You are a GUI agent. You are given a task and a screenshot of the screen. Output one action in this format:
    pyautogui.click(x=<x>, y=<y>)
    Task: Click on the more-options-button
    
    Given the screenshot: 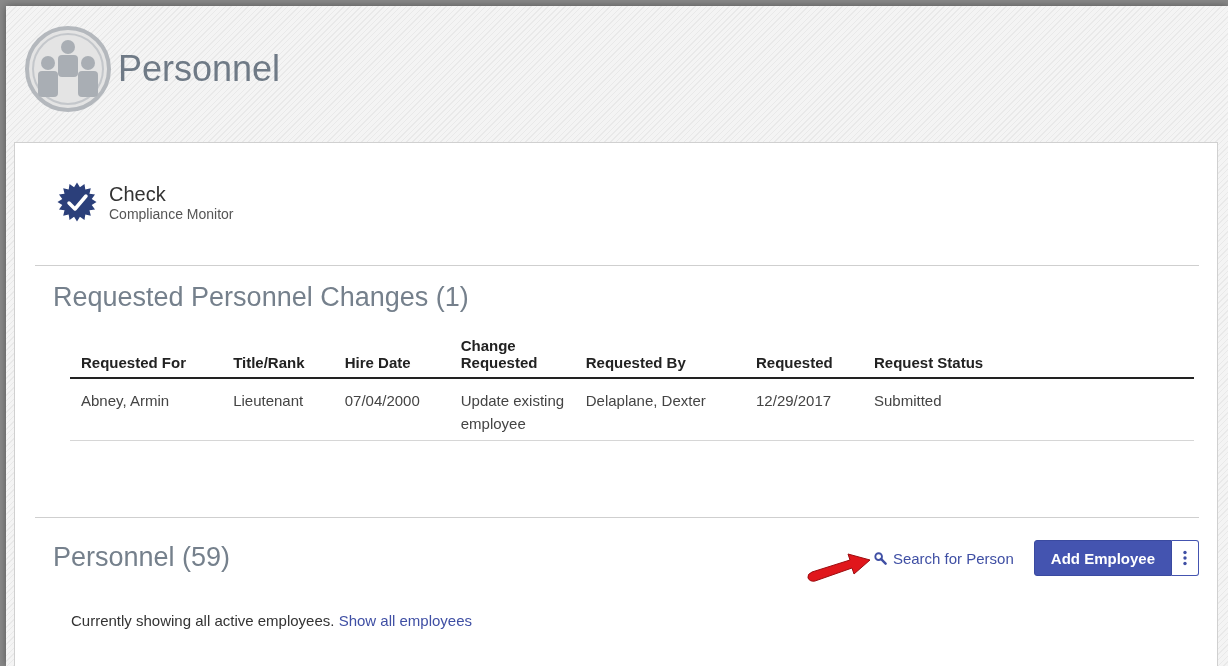 What is the action you would take?
    pyautogui.click(x=1185, y=558)
    